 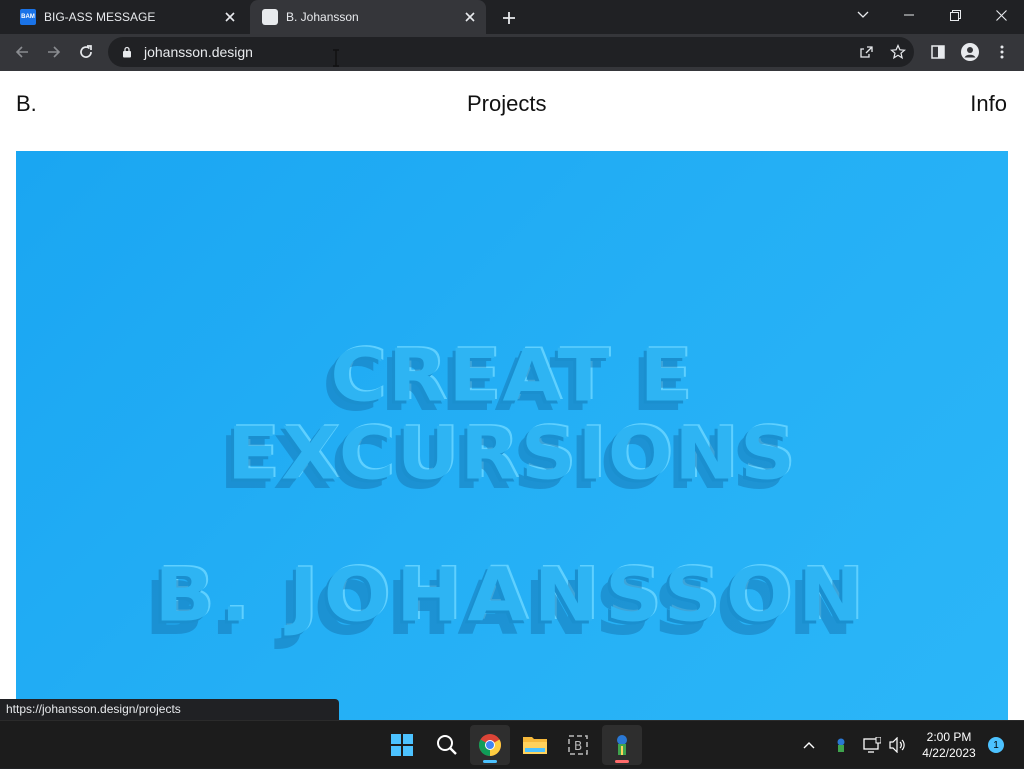 I want to click on profile-icon, so click(x=970, y=52).